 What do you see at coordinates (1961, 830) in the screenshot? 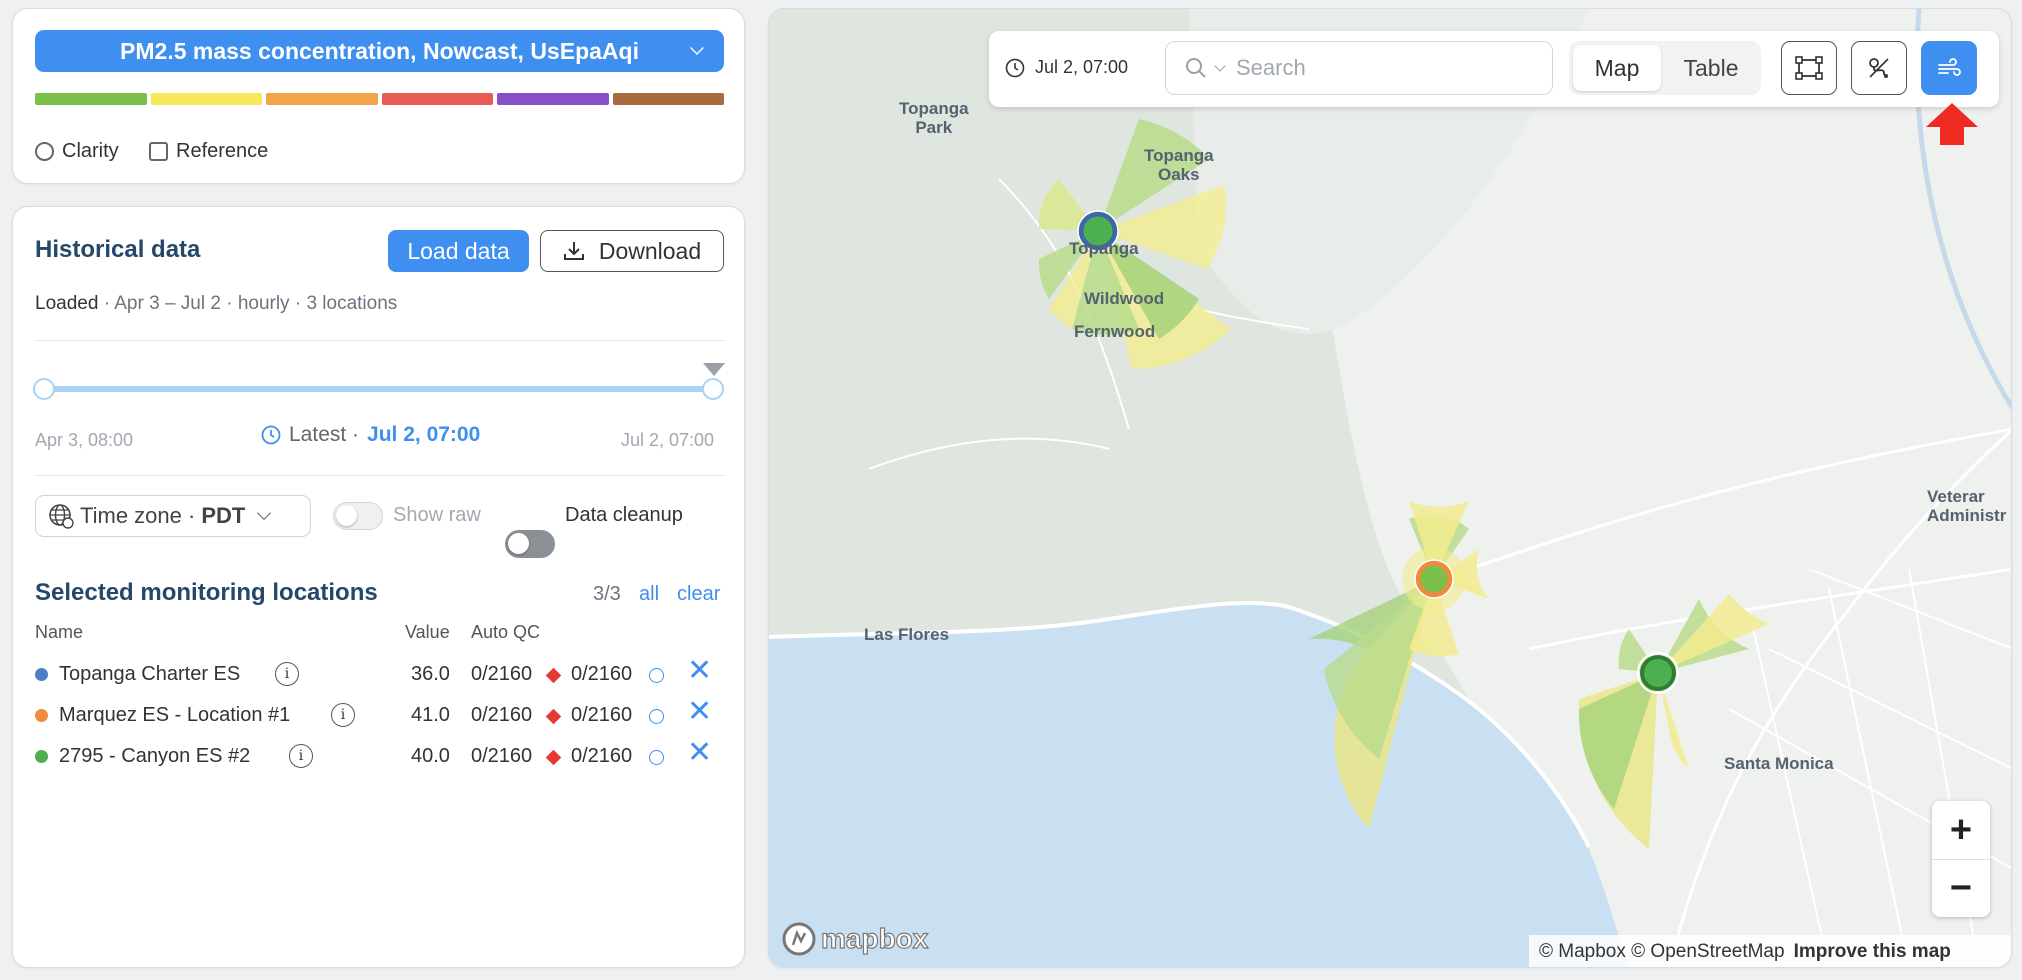
I see `zoom-in-button: +` at bounding box center [1961, 830].